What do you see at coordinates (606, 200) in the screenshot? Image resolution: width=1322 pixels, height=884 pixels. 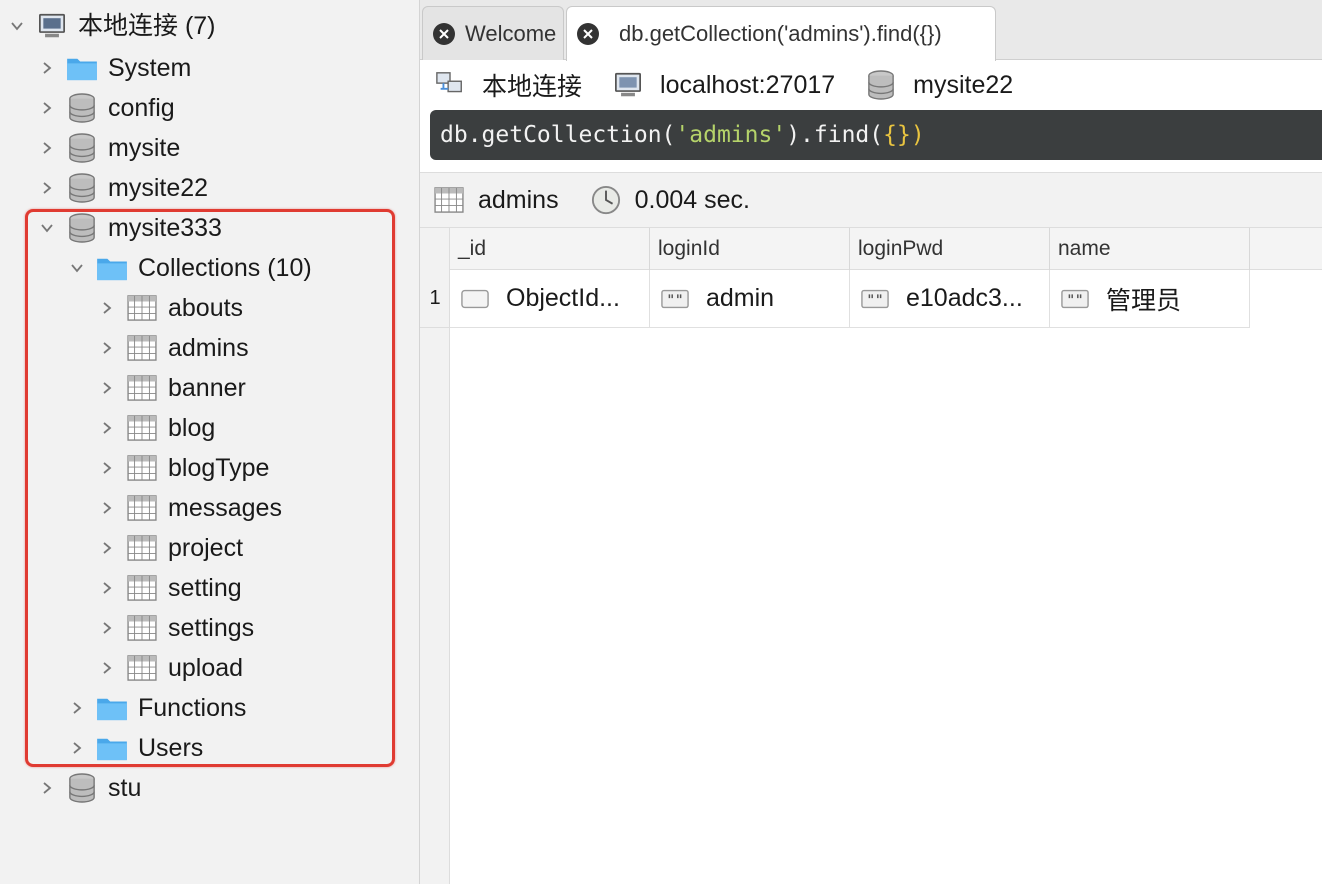 I see `clock-icon` at bounding box center [606, 200].